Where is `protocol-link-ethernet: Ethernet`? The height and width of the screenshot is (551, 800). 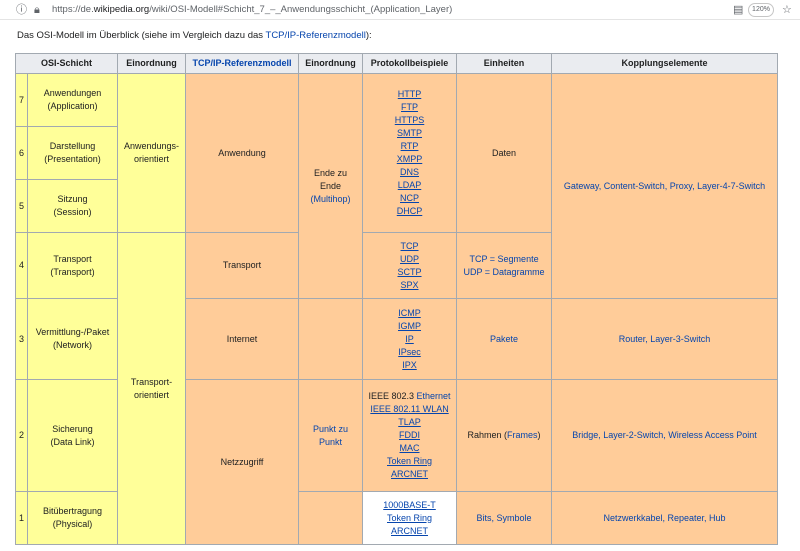 protocol-link-ethernet: Ethernet is located at coordinates (434, 396).